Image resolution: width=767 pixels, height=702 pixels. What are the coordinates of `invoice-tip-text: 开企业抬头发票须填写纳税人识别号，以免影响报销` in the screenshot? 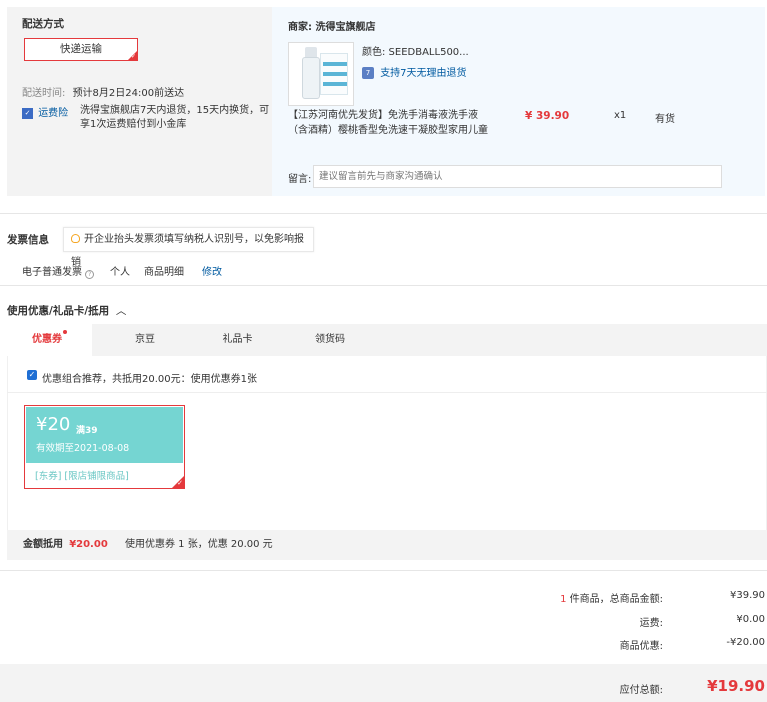 It's located at (187, 251).